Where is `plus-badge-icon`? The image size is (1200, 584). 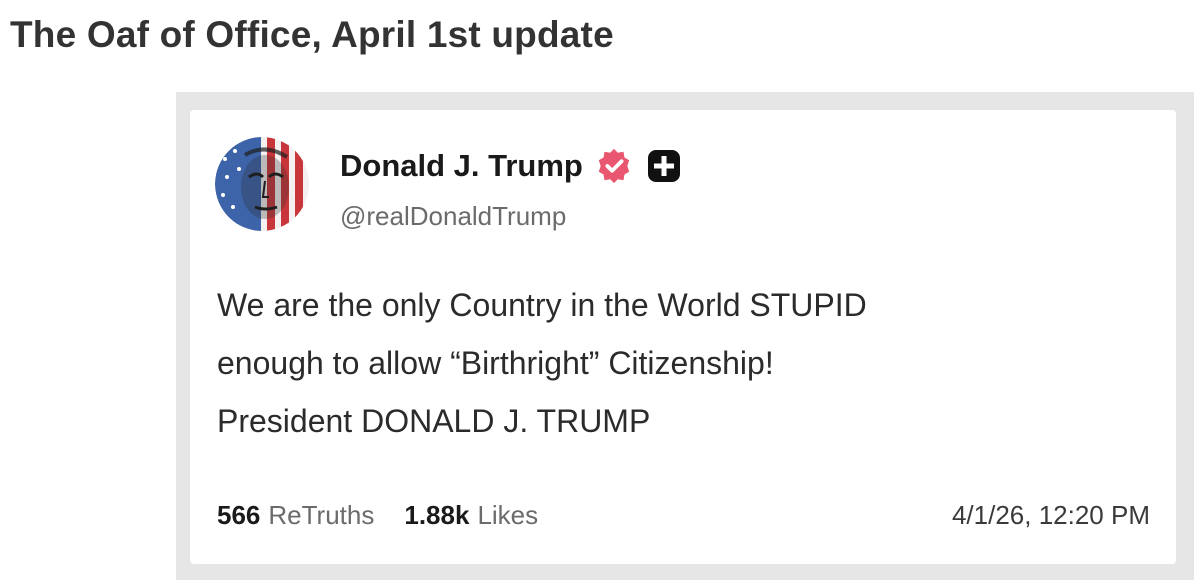 plus-badge-icon is located at coordinates (663, 166).